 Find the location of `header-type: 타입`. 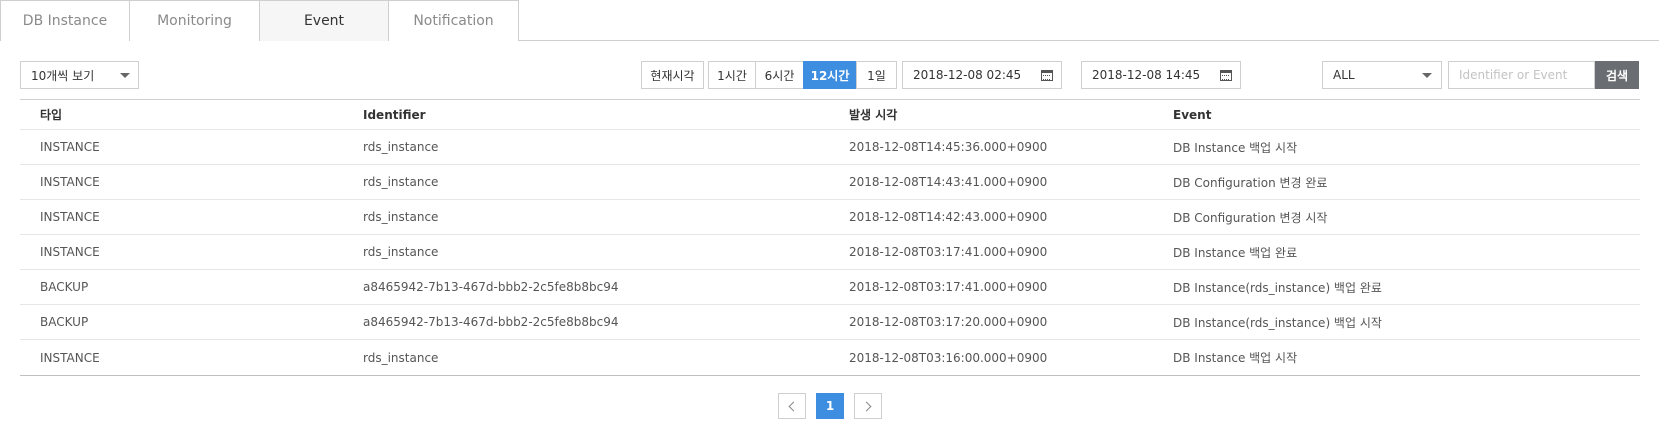

header-type: 타입 is located at coordinates (51, 115).